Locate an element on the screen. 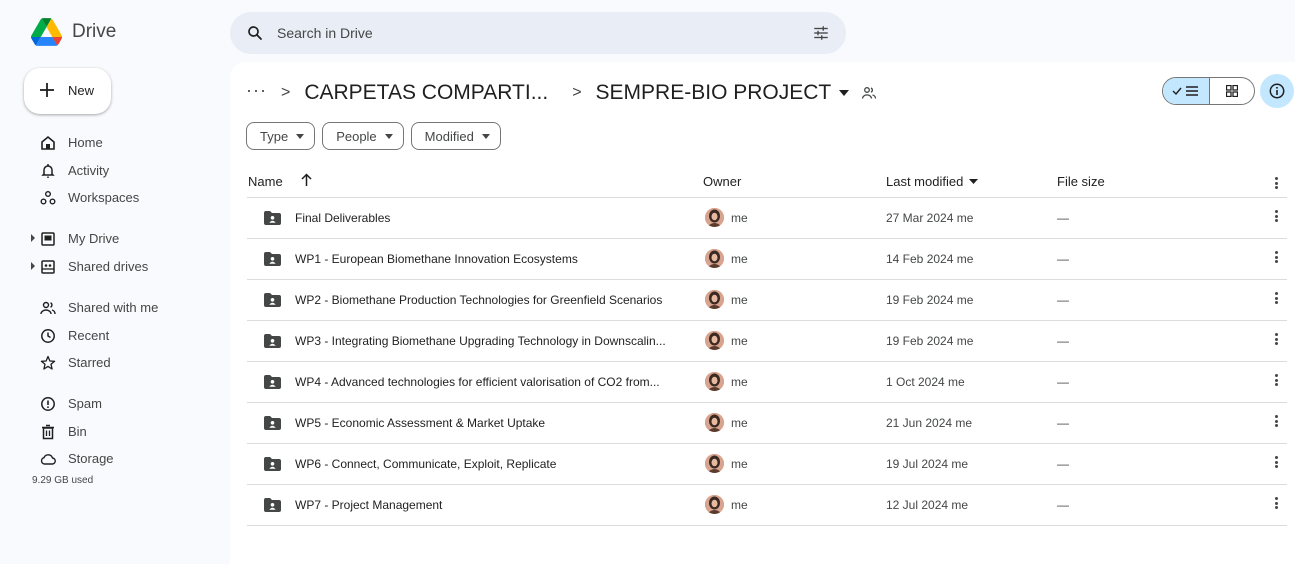 The image size is (1295, 564). modified-filter-chip: Modified is located at coordinates (455, 136).